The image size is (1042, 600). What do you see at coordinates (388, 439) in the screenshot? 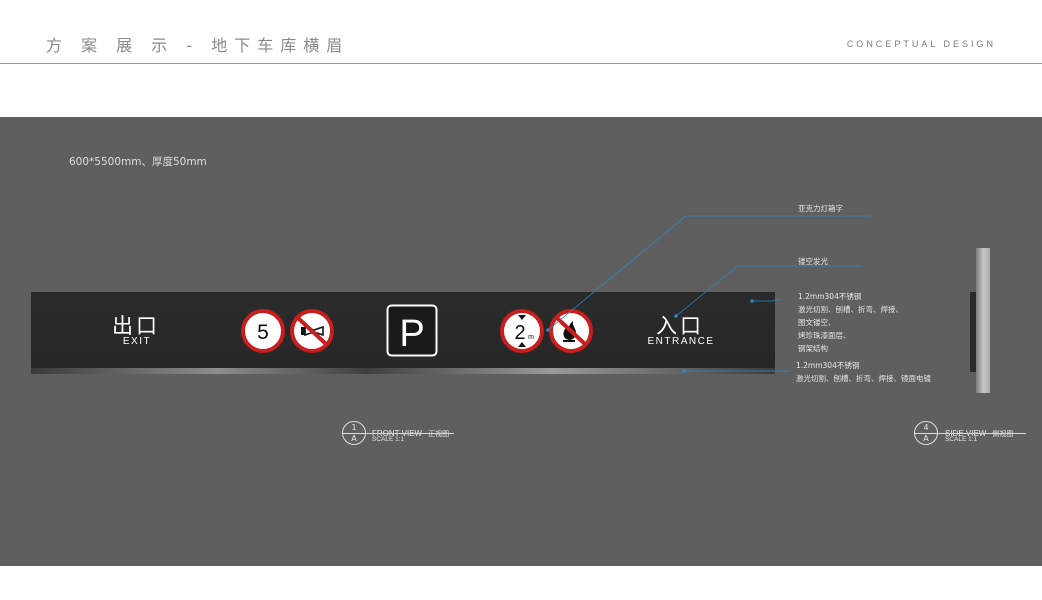
I see `front-view-scale: SCALE 1:1` at bounding box center [388, 439].